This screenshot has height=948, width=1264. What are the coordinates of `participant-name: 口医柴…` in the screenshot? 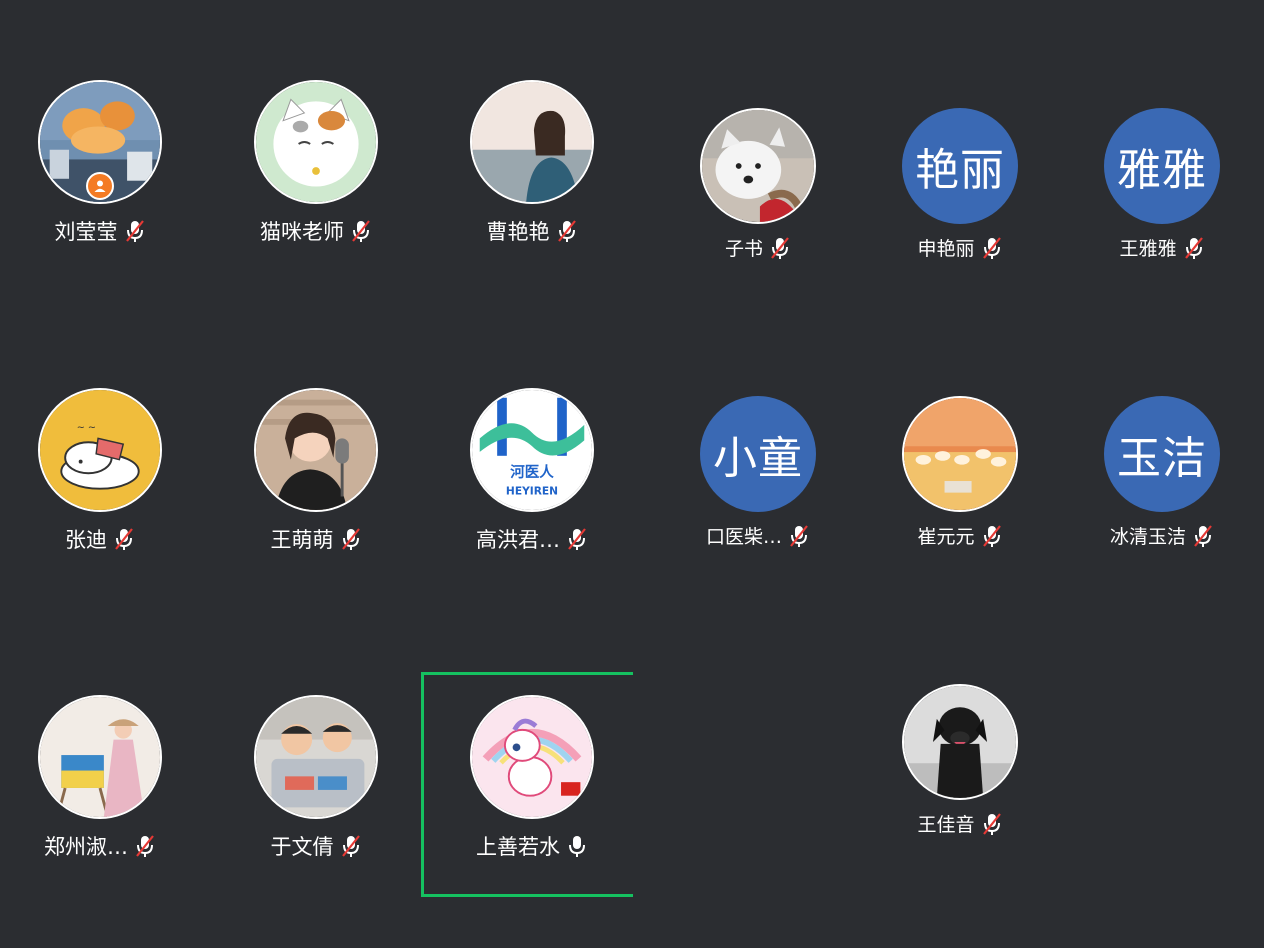 It's located at (743, 537).